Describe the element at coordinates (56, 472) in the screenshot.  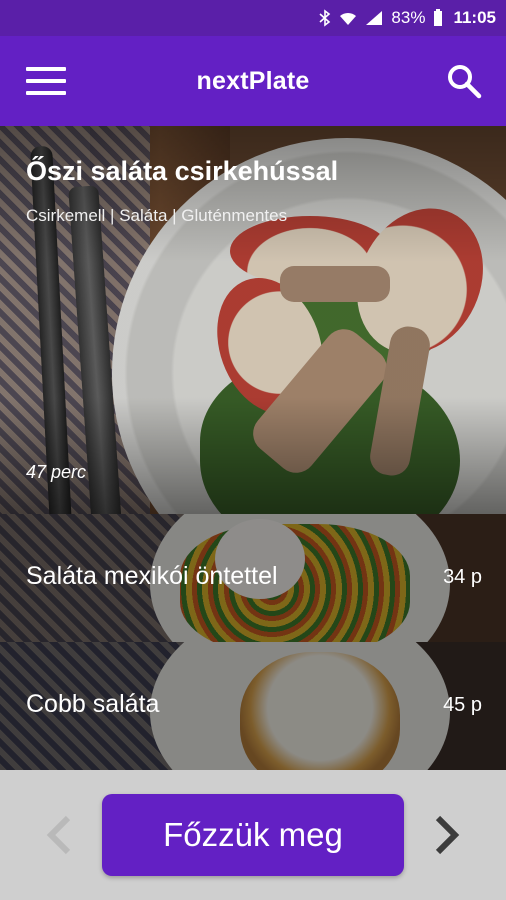
I see `hero-recipe-time: 47 perc` at that location.